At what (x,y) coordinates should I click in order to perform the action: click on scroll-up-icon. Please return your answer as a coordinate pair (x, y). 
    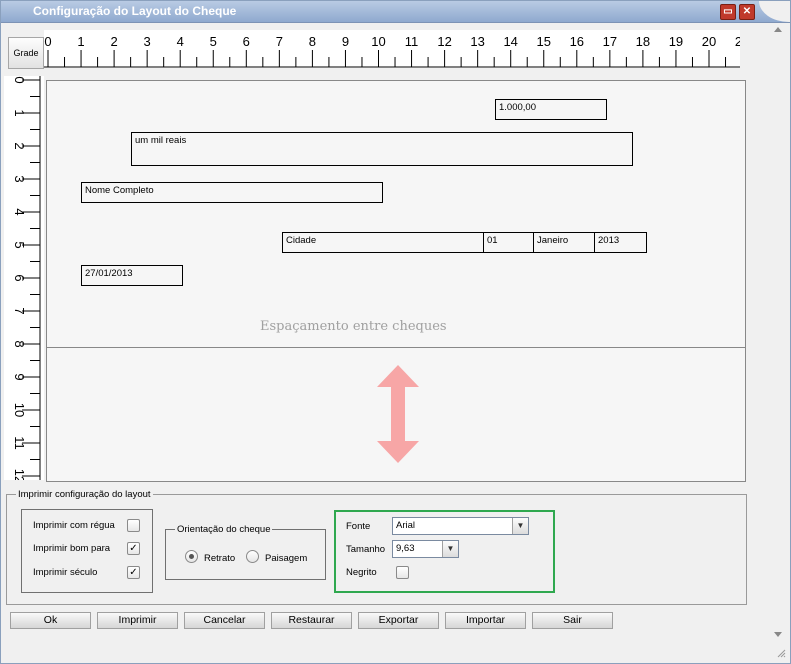
    Looking at the image, I should click on (778, 29).